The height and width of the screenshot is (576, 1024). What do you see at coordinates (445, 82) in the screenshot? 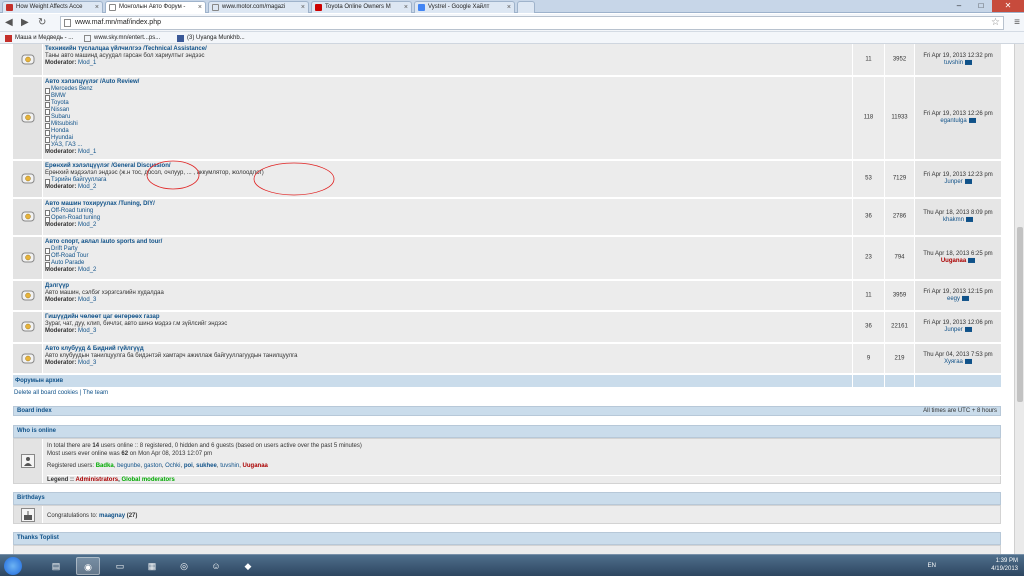
I see `forum-title-link: Авто хэлэлцүүлэг /Auto Review/` at bounding box center [445, 82].